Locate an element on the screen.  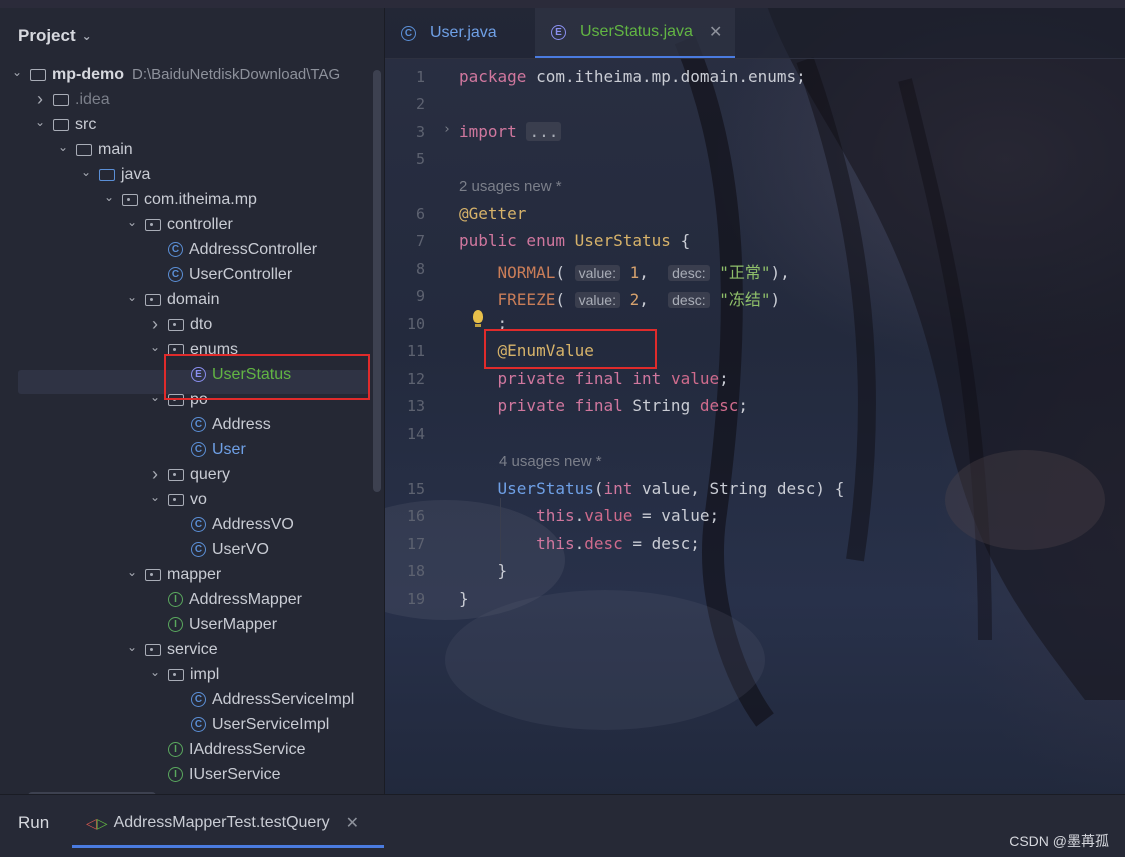
tab-label: UserStatus.java is located at coordinates (636, 31).